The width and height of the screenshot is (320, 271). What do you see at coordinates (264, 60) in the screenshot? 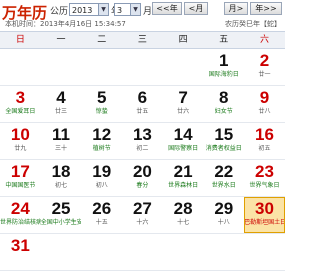
I see `day-number: 2` at bounding box center [264, 60].